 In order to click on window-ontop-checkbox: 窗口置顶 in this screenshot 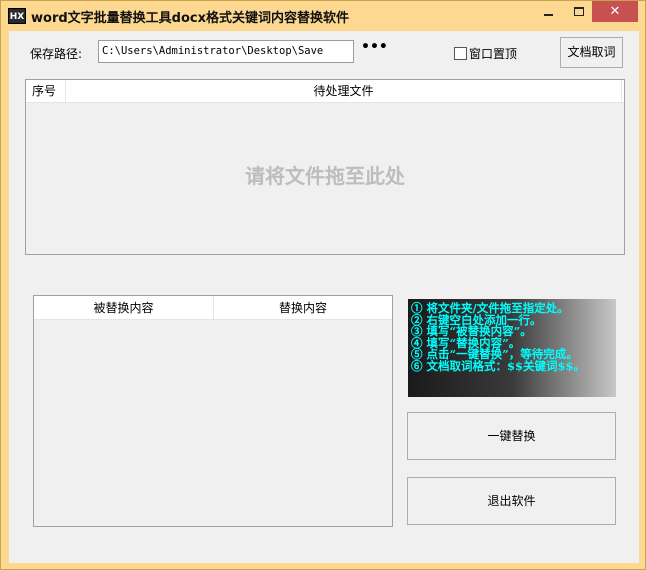, I will do `click(485, 53)`.